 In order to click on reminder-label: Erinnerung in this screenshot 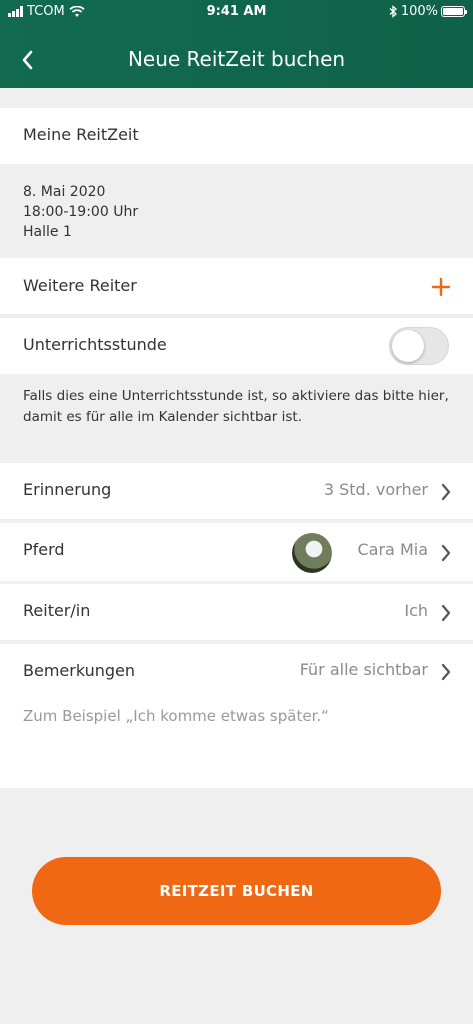, I will do `click(67, 489)`.